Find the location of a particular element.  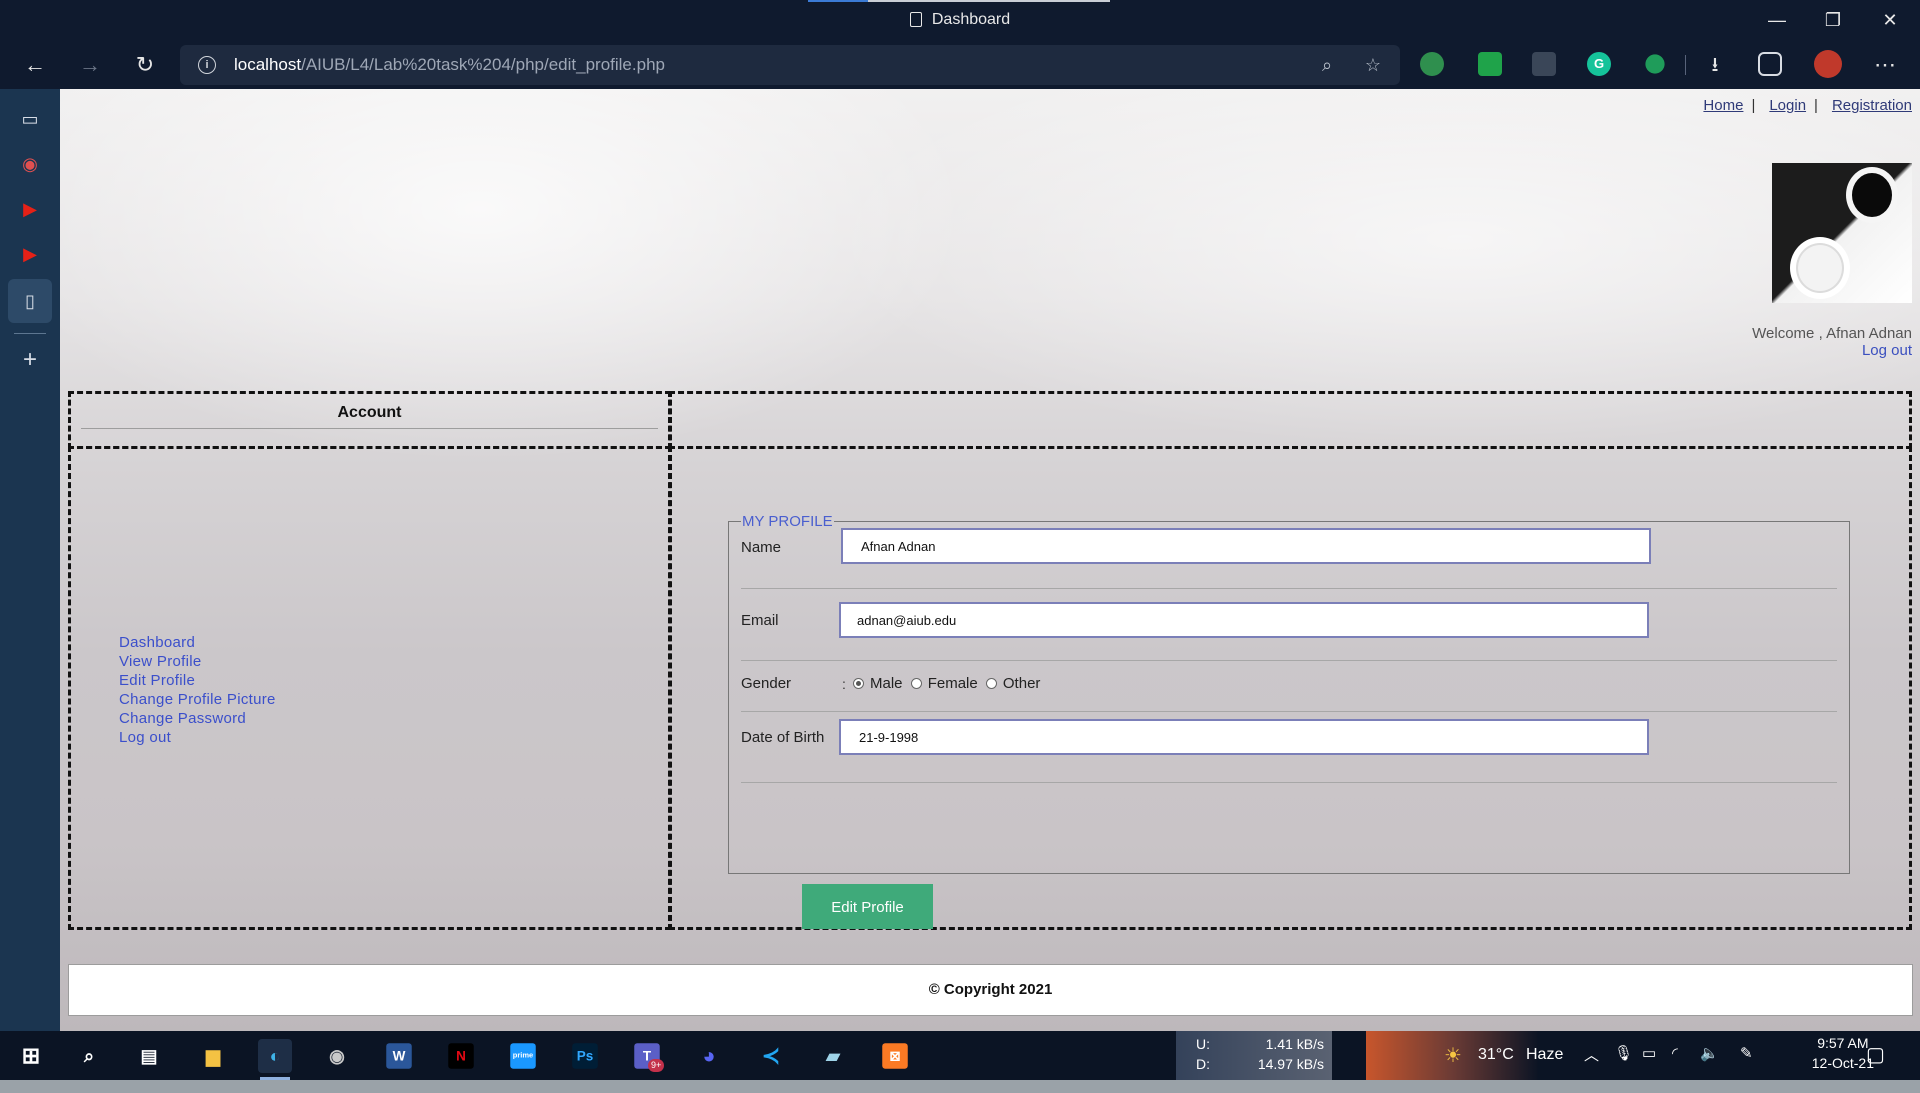

show-hidden-icons: ︿ is located at coordinates (1591, 1068).